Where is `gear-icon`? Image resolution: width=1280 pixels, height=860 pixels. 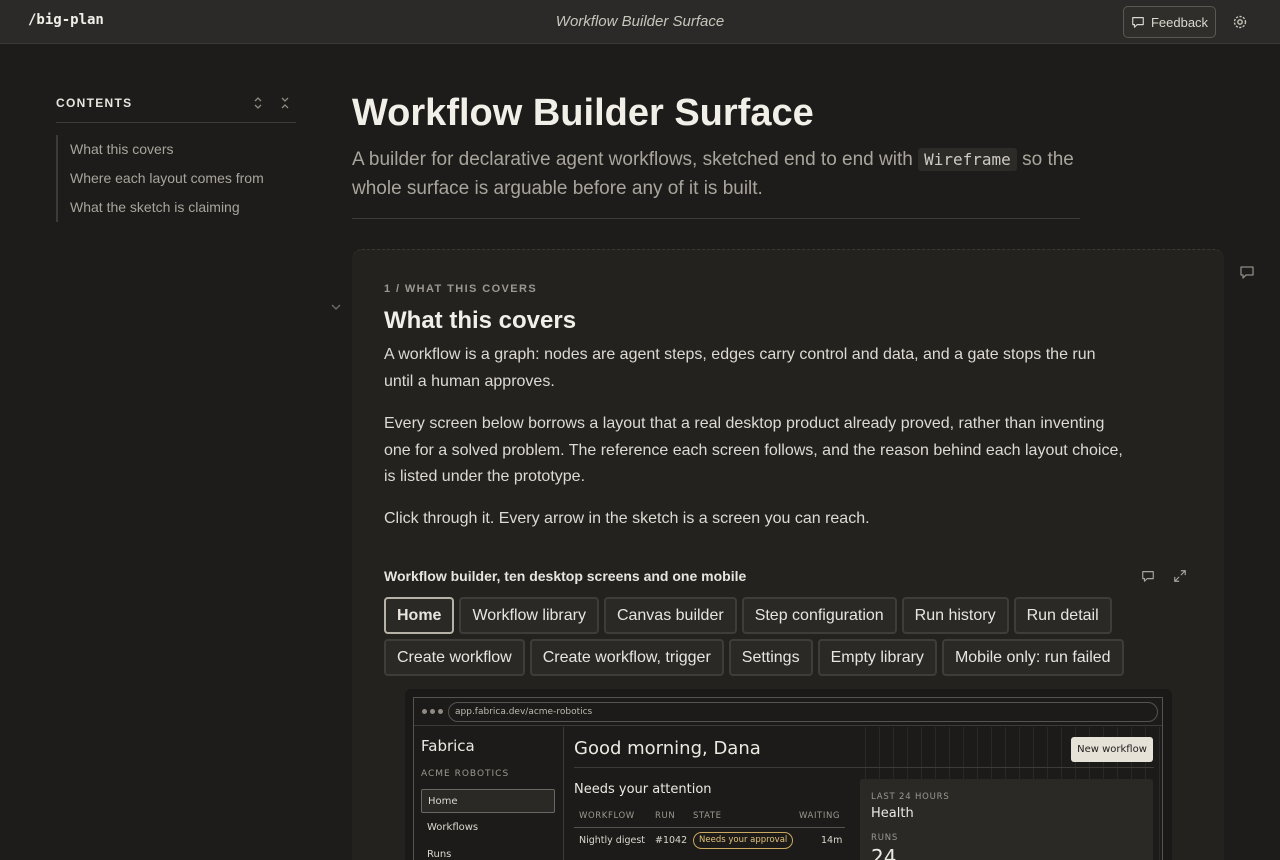 gear-icon is located at coordinates (1240, 22).